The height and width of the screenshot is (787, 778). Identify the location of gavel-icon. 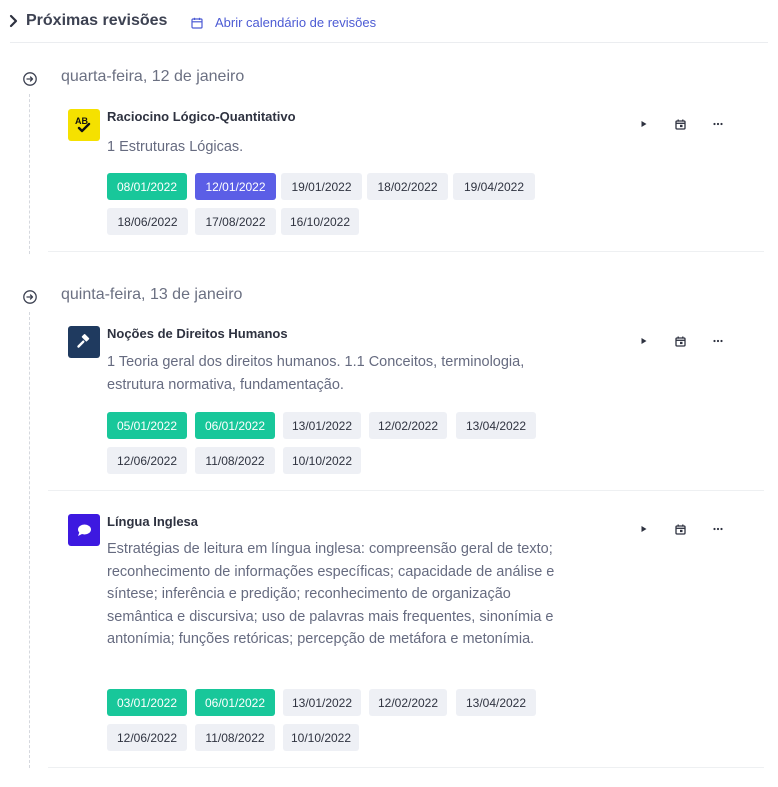
(84, 342).